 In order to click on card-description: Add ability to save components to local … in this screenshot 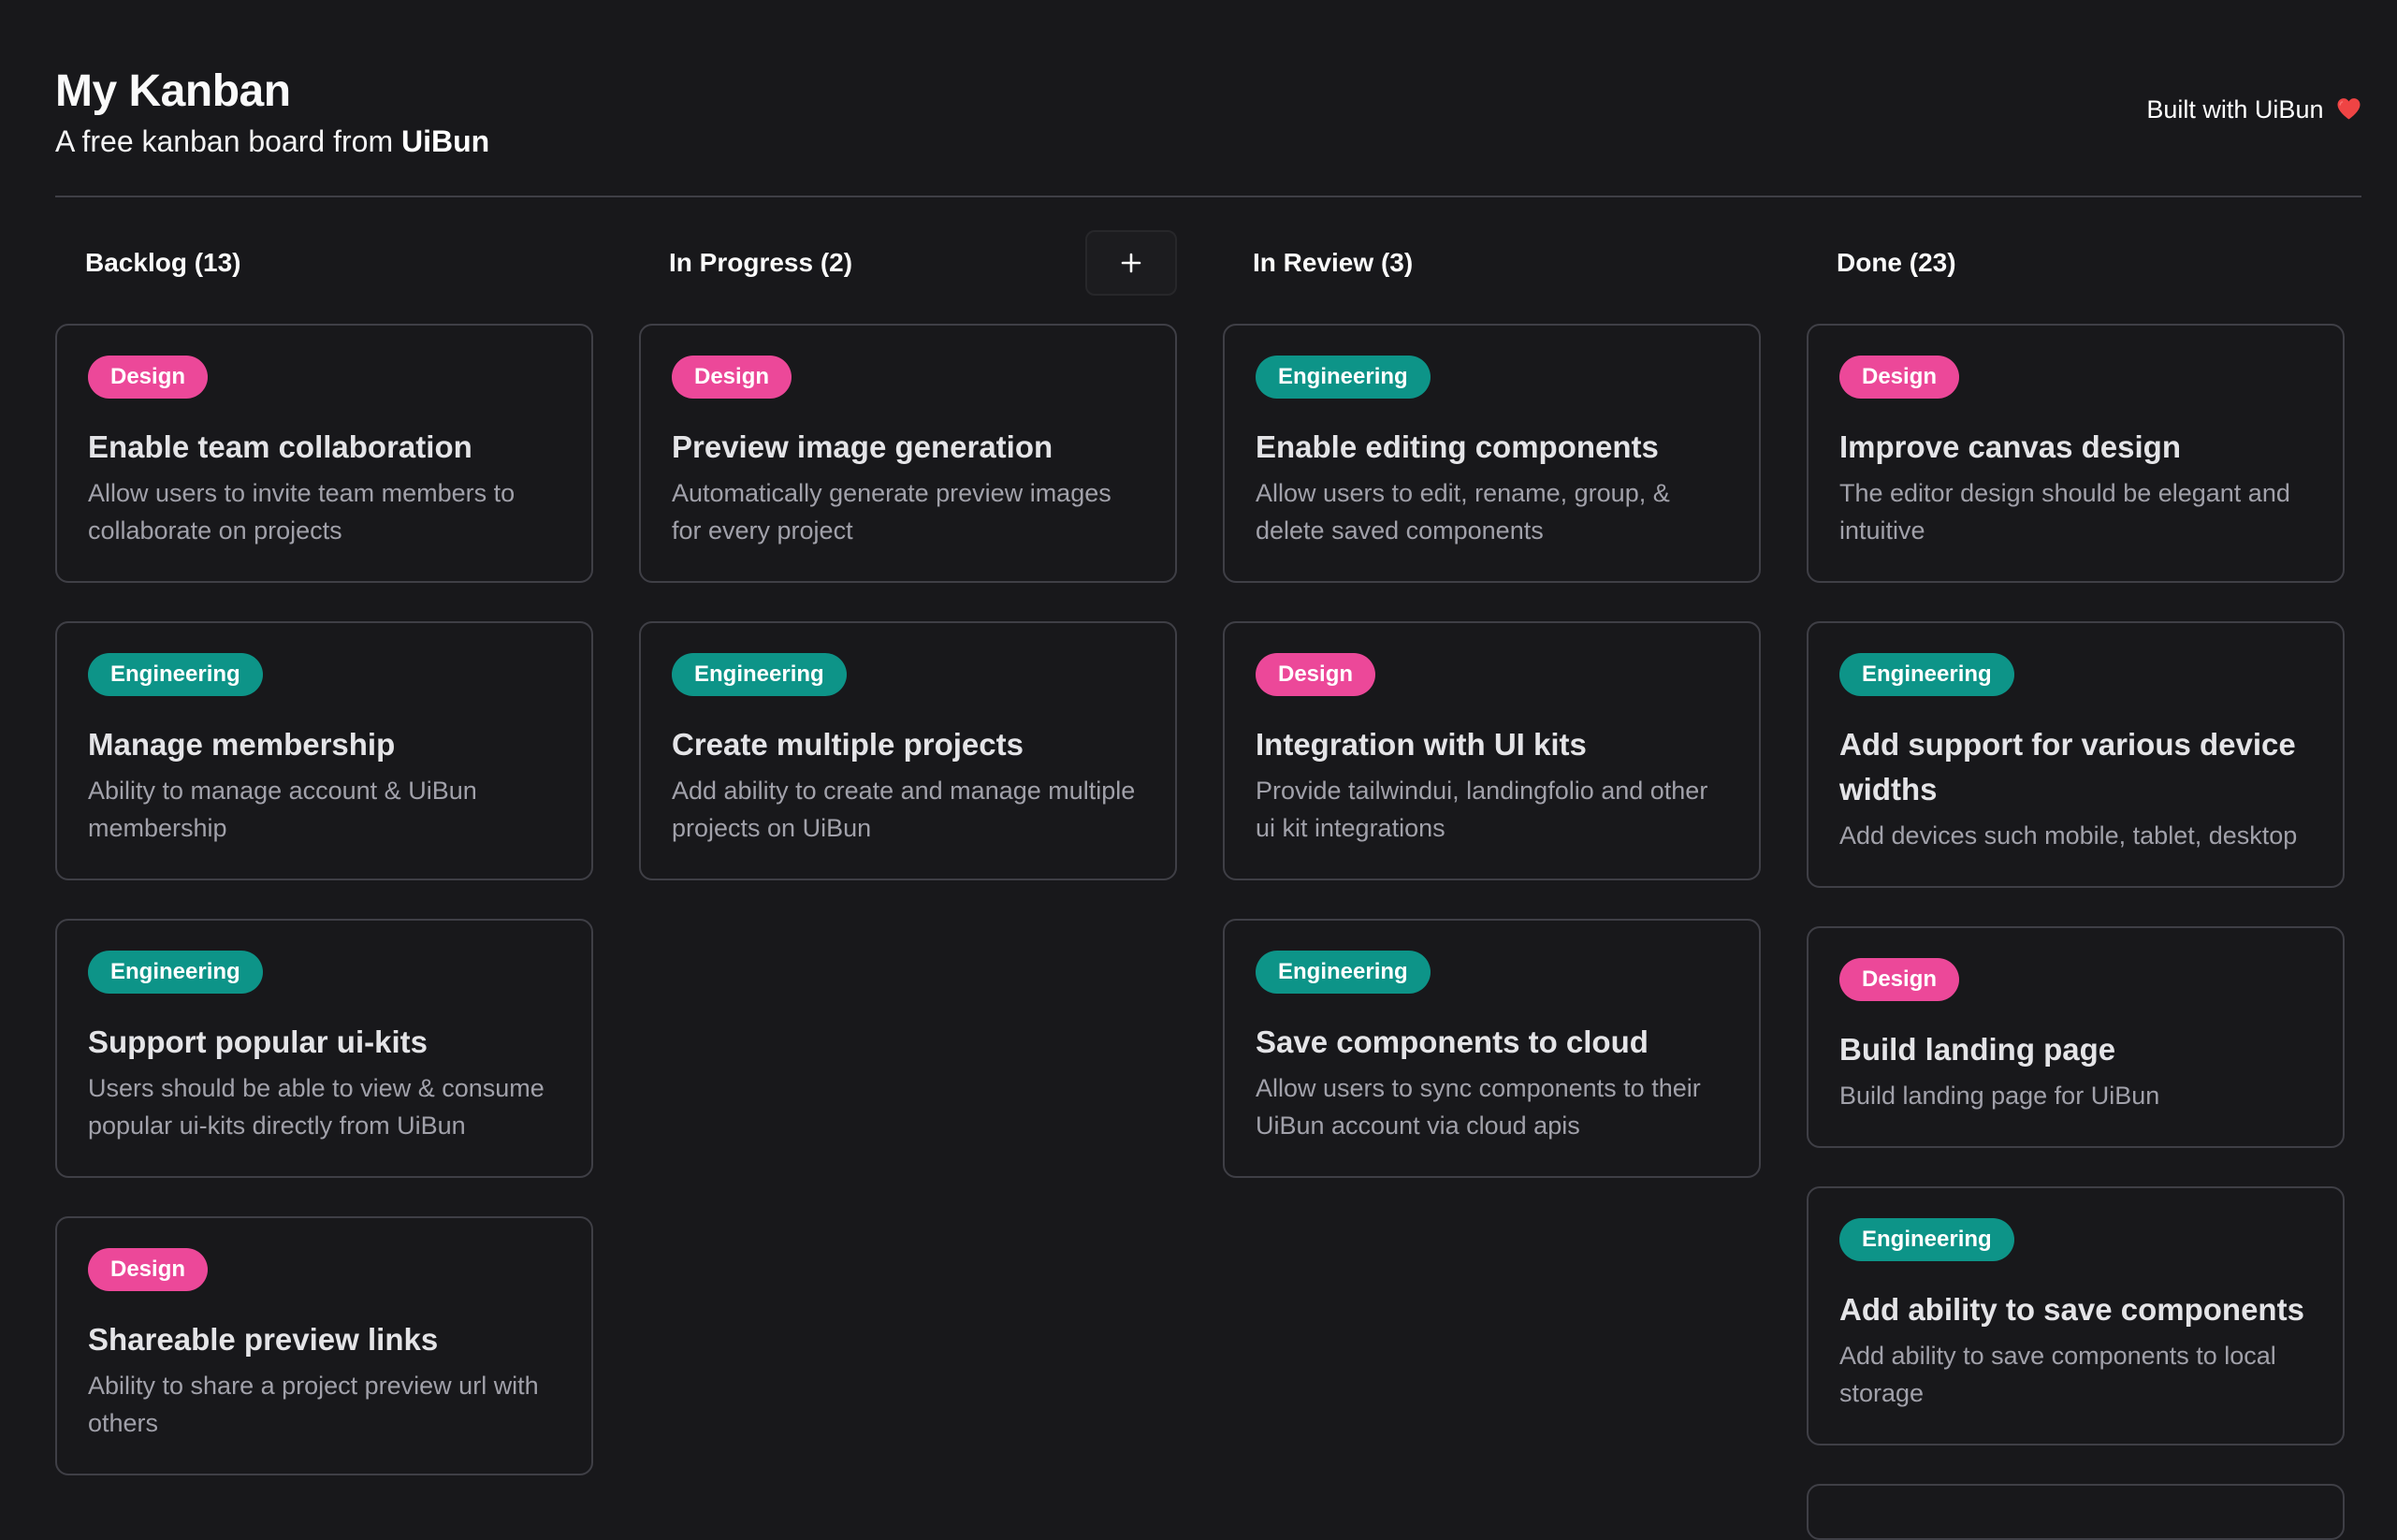, I will do `click(2057, 1375)`.